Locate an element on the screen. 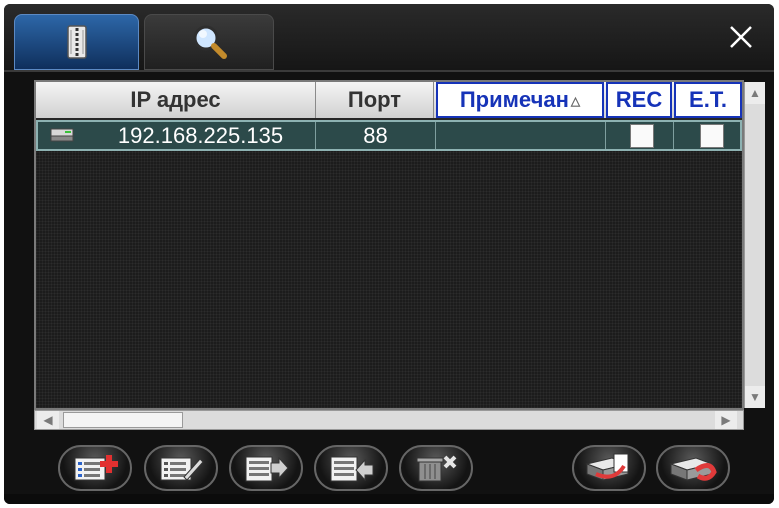 The width and height of the screenshot is (779, 508). tab-bar is located at coordinates (389, 38).